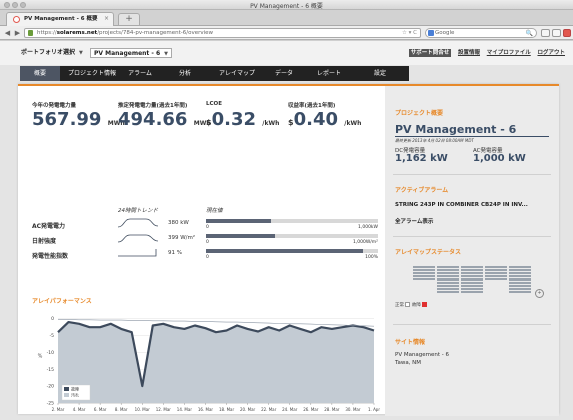 The height and width of the screenshot is (420, 573). What do you see at coordinates (155, 33) in the screenshot?
I see `url-path: /projects/784-pv-management-6/overview` at bounding box center [155, 33].